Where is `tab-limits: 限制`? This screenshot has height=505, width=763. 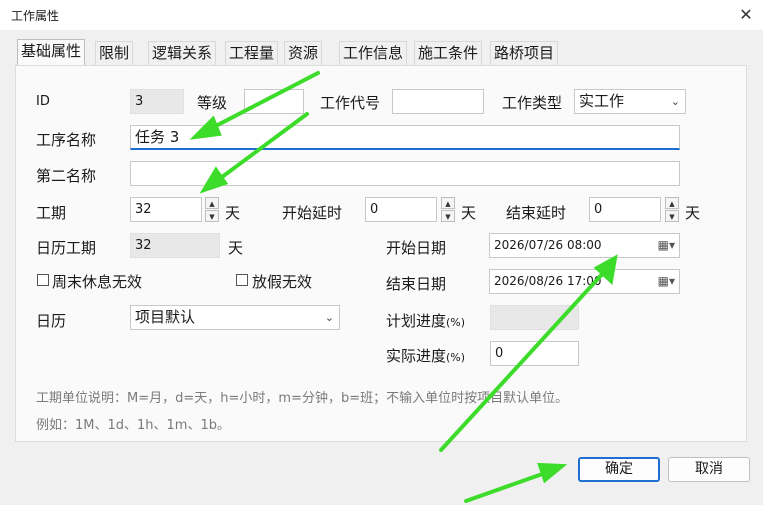
tab-limits: 限制 is located at coordinates (114, 53).